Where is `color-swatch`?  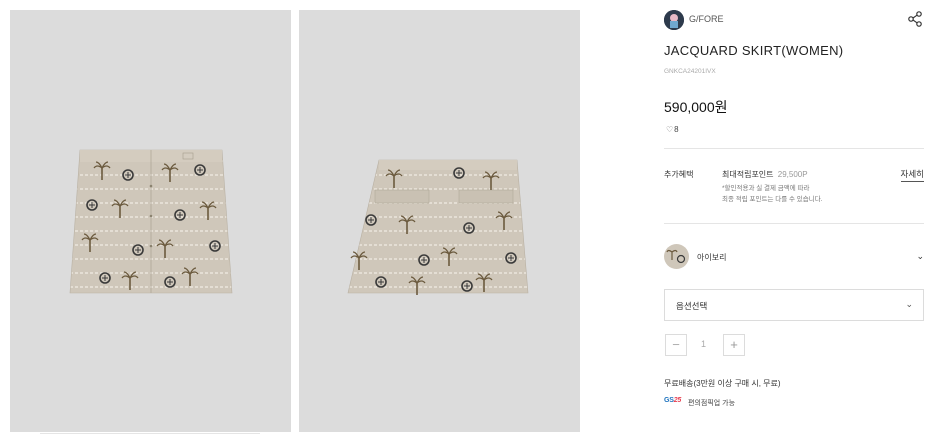
color-swatch is located at coordinates (676, 256).